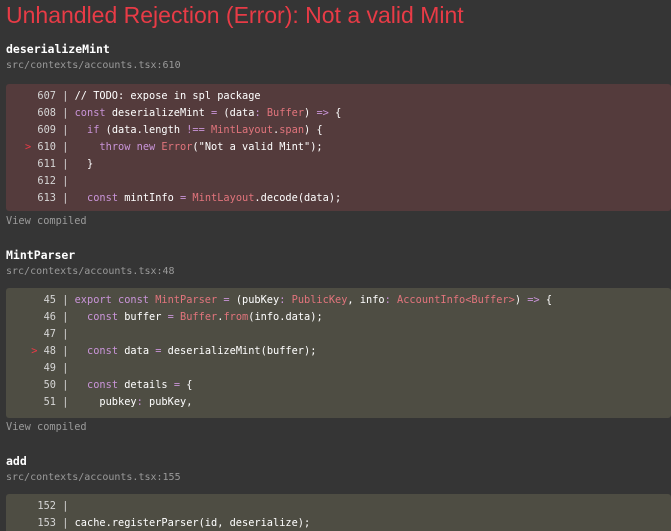 This screenshot has height=531, width=671. I want to click on line-number: 611, so click(31, 164).